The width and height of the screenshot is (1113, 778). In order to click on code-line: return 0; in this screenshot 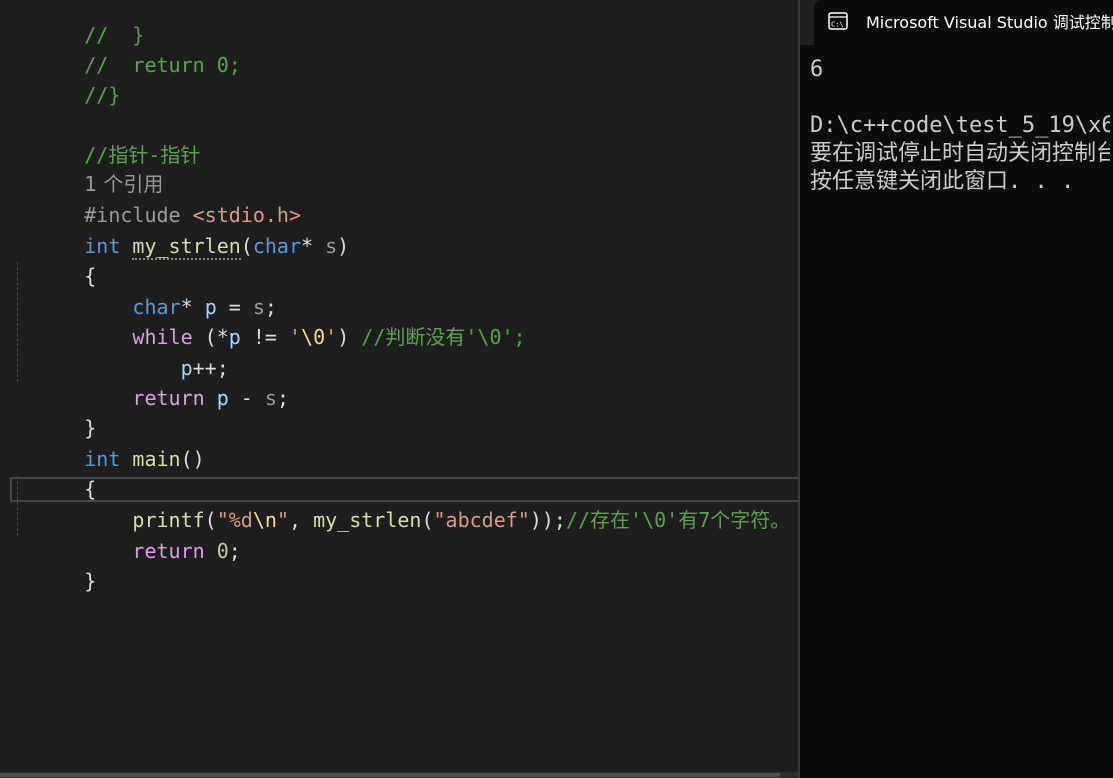, I will do `click(126, 534)`.